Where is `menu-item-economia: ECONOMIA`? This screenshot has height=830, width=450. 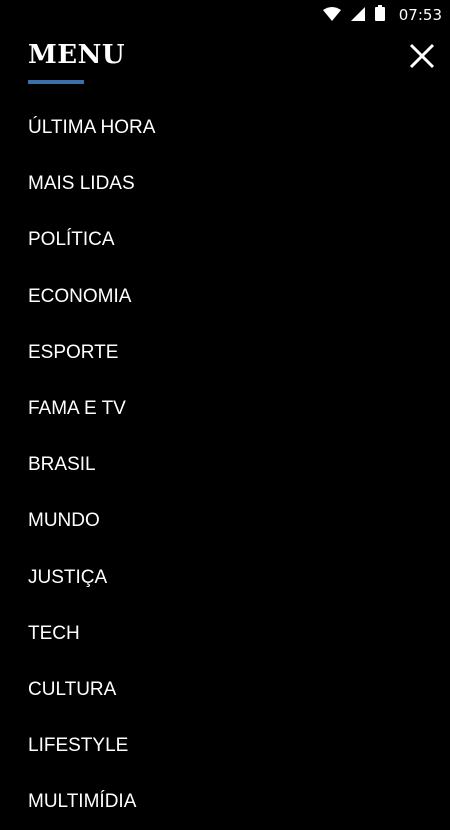 menu-item-economia: ECONOMIA is located at coordinates (225, 297).